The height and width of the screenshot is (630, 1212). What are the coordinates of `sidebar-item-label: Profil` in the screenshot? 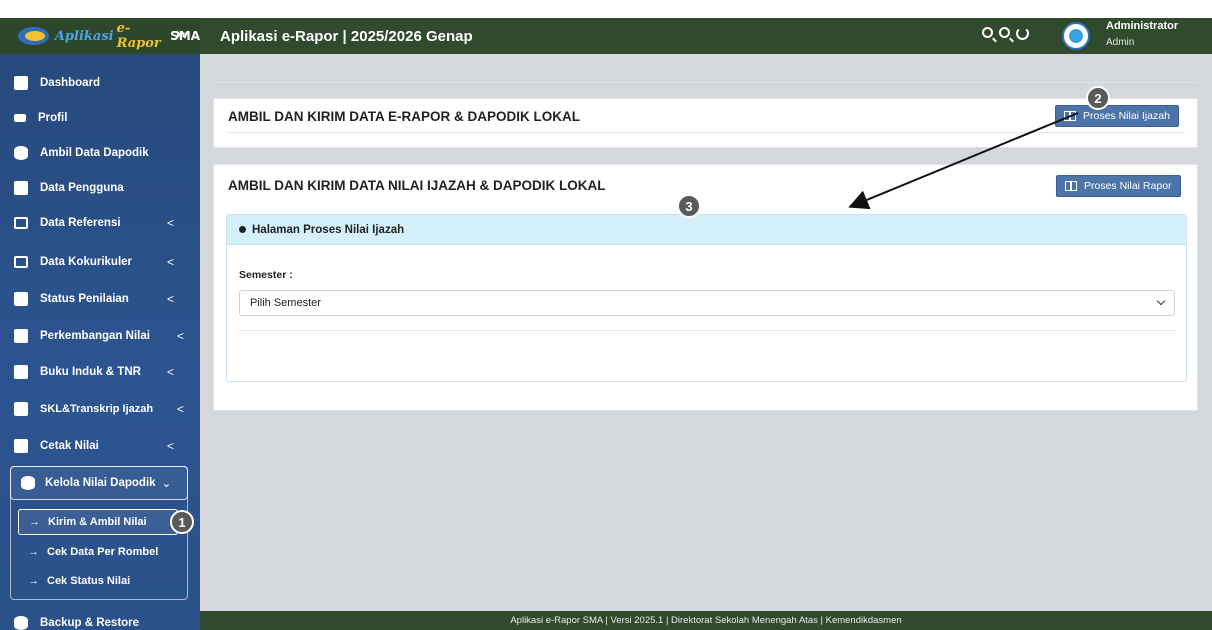 It's located at (53, 118).